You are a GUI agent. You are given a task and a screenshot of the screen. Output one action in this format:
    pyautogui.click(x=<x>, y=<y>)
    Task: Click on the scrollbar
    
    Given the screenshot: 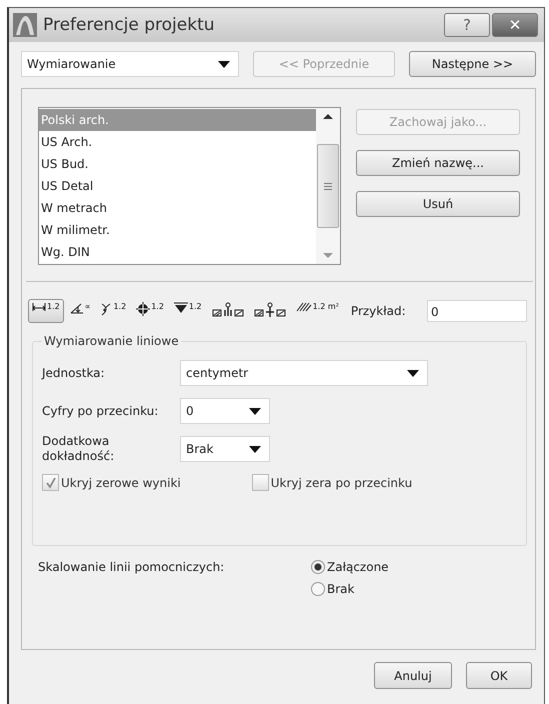 What is the action you would take?
    pyautogui.click(x=328, y=186)
    